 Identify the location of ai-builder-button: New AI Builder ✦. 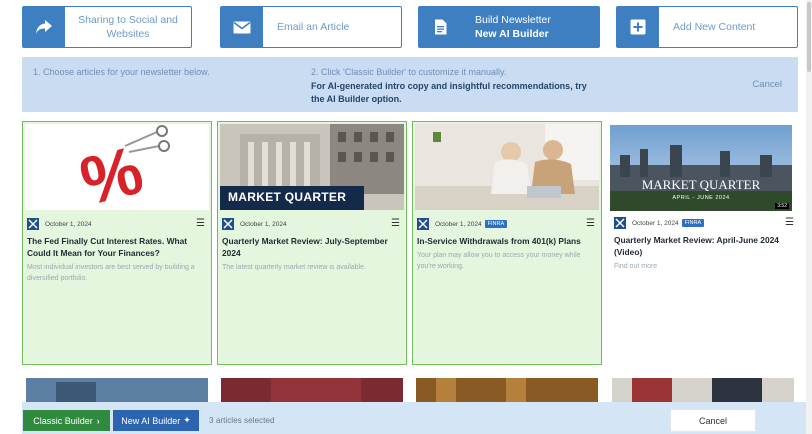
(156, 420).